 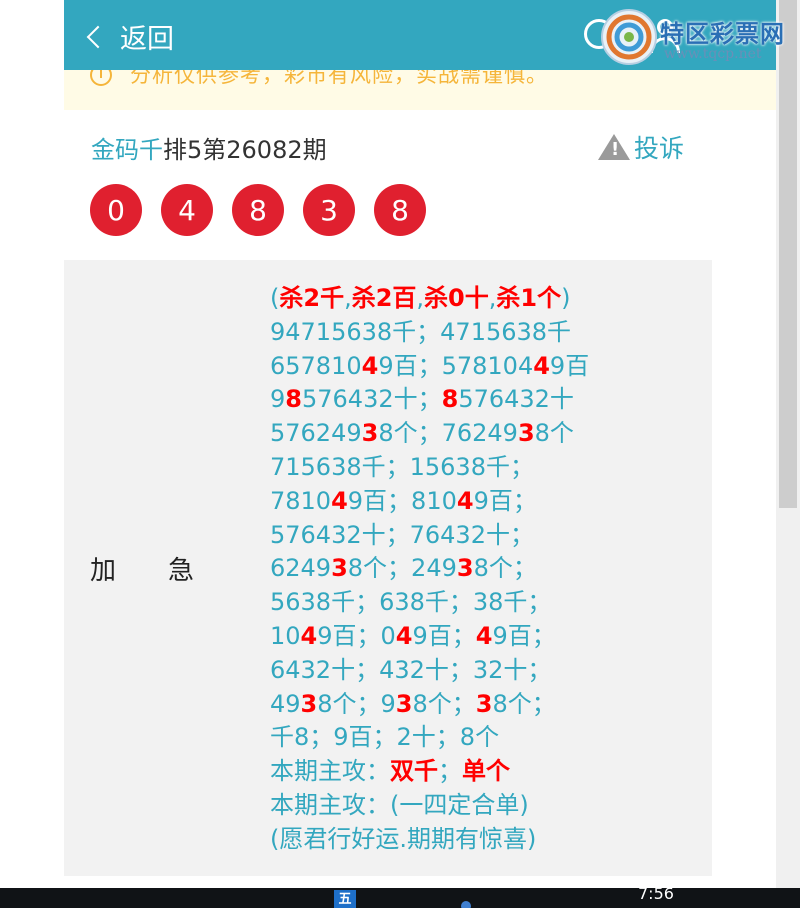 I want to click on complain-label: 投诉, so click(x=659, y=148).